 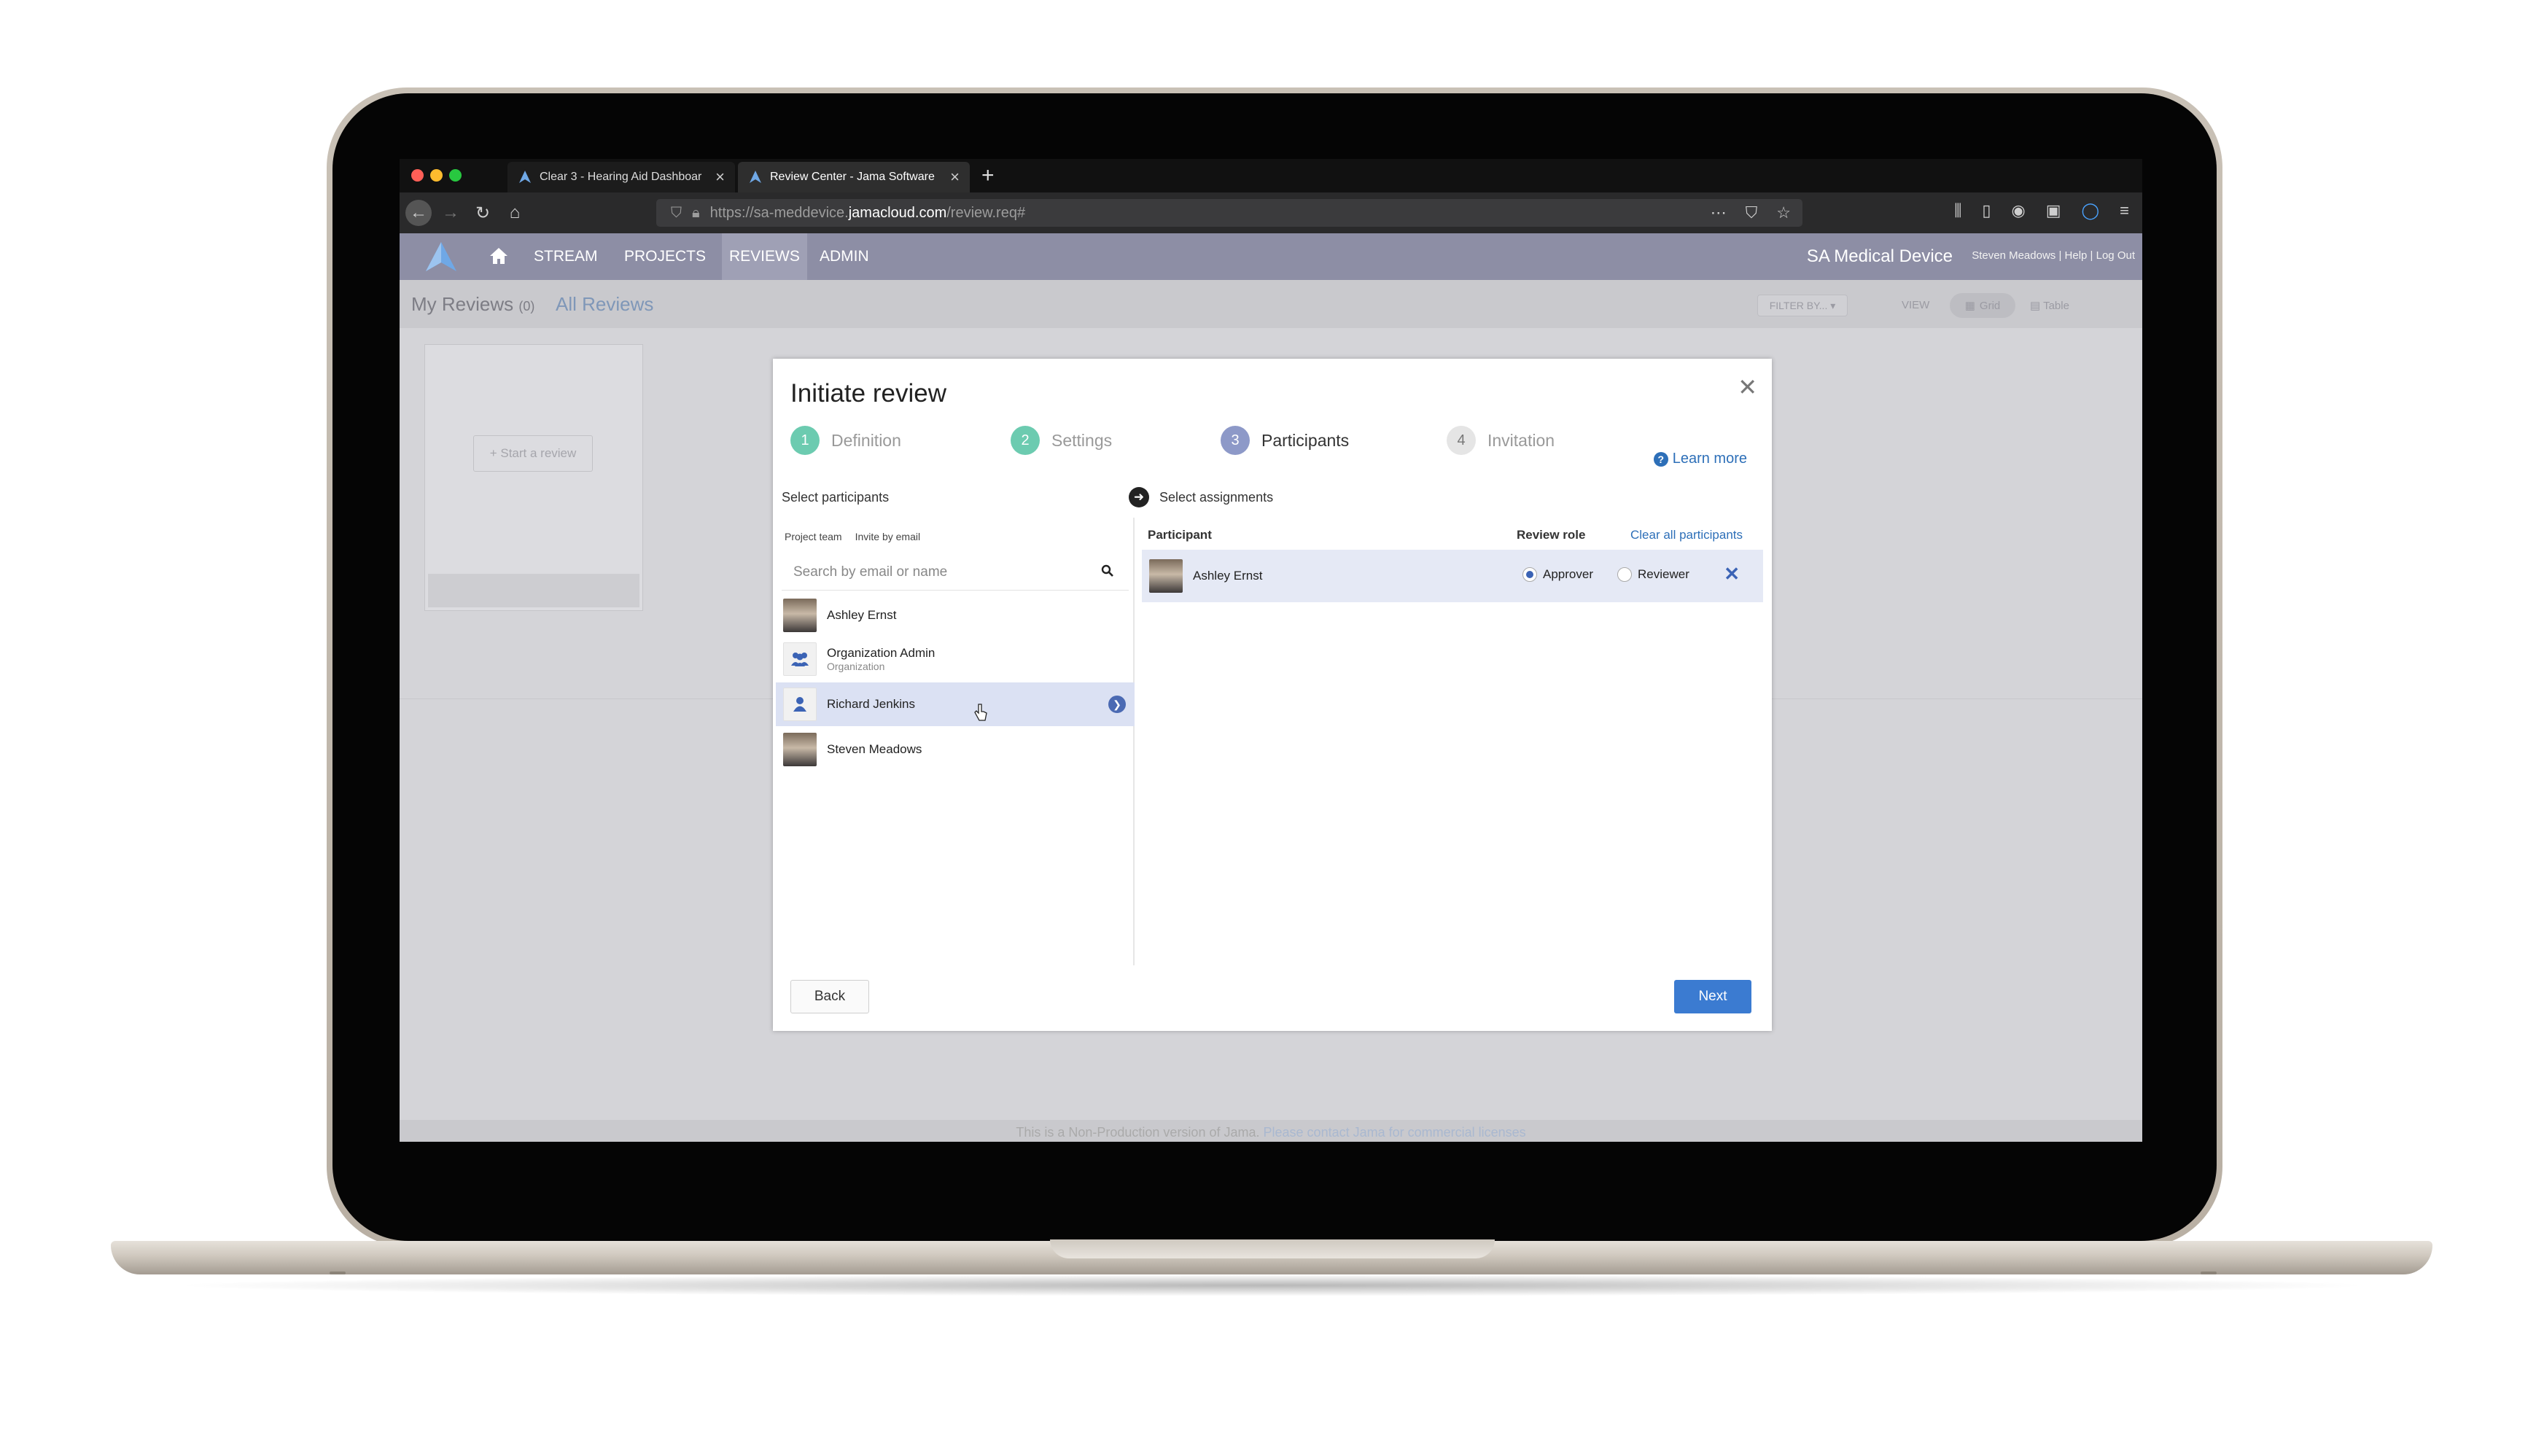 I want to click on user-name-link: Steven Meadows, so click(x=2013, y=255).